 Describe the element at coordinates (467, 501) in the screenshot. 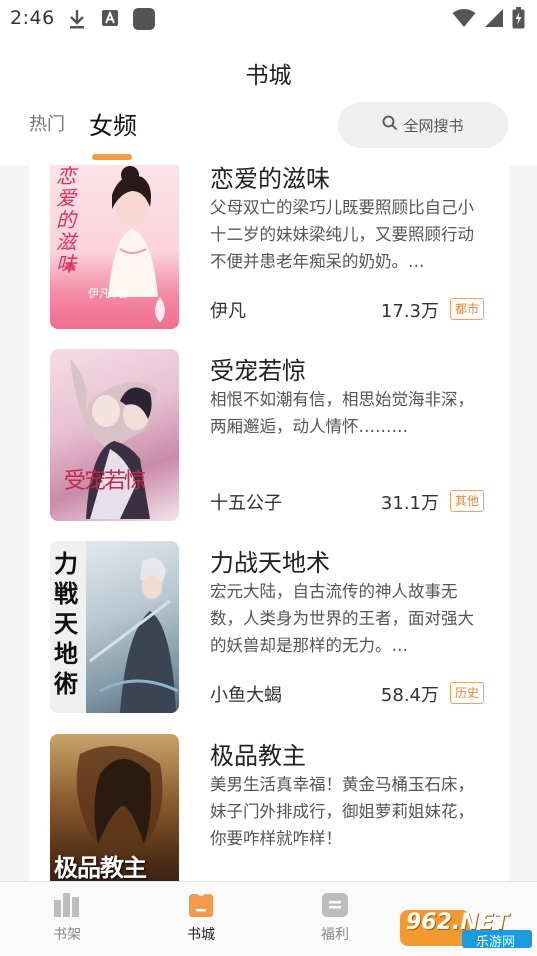

I see `book-category-tag: 其他` at that location.